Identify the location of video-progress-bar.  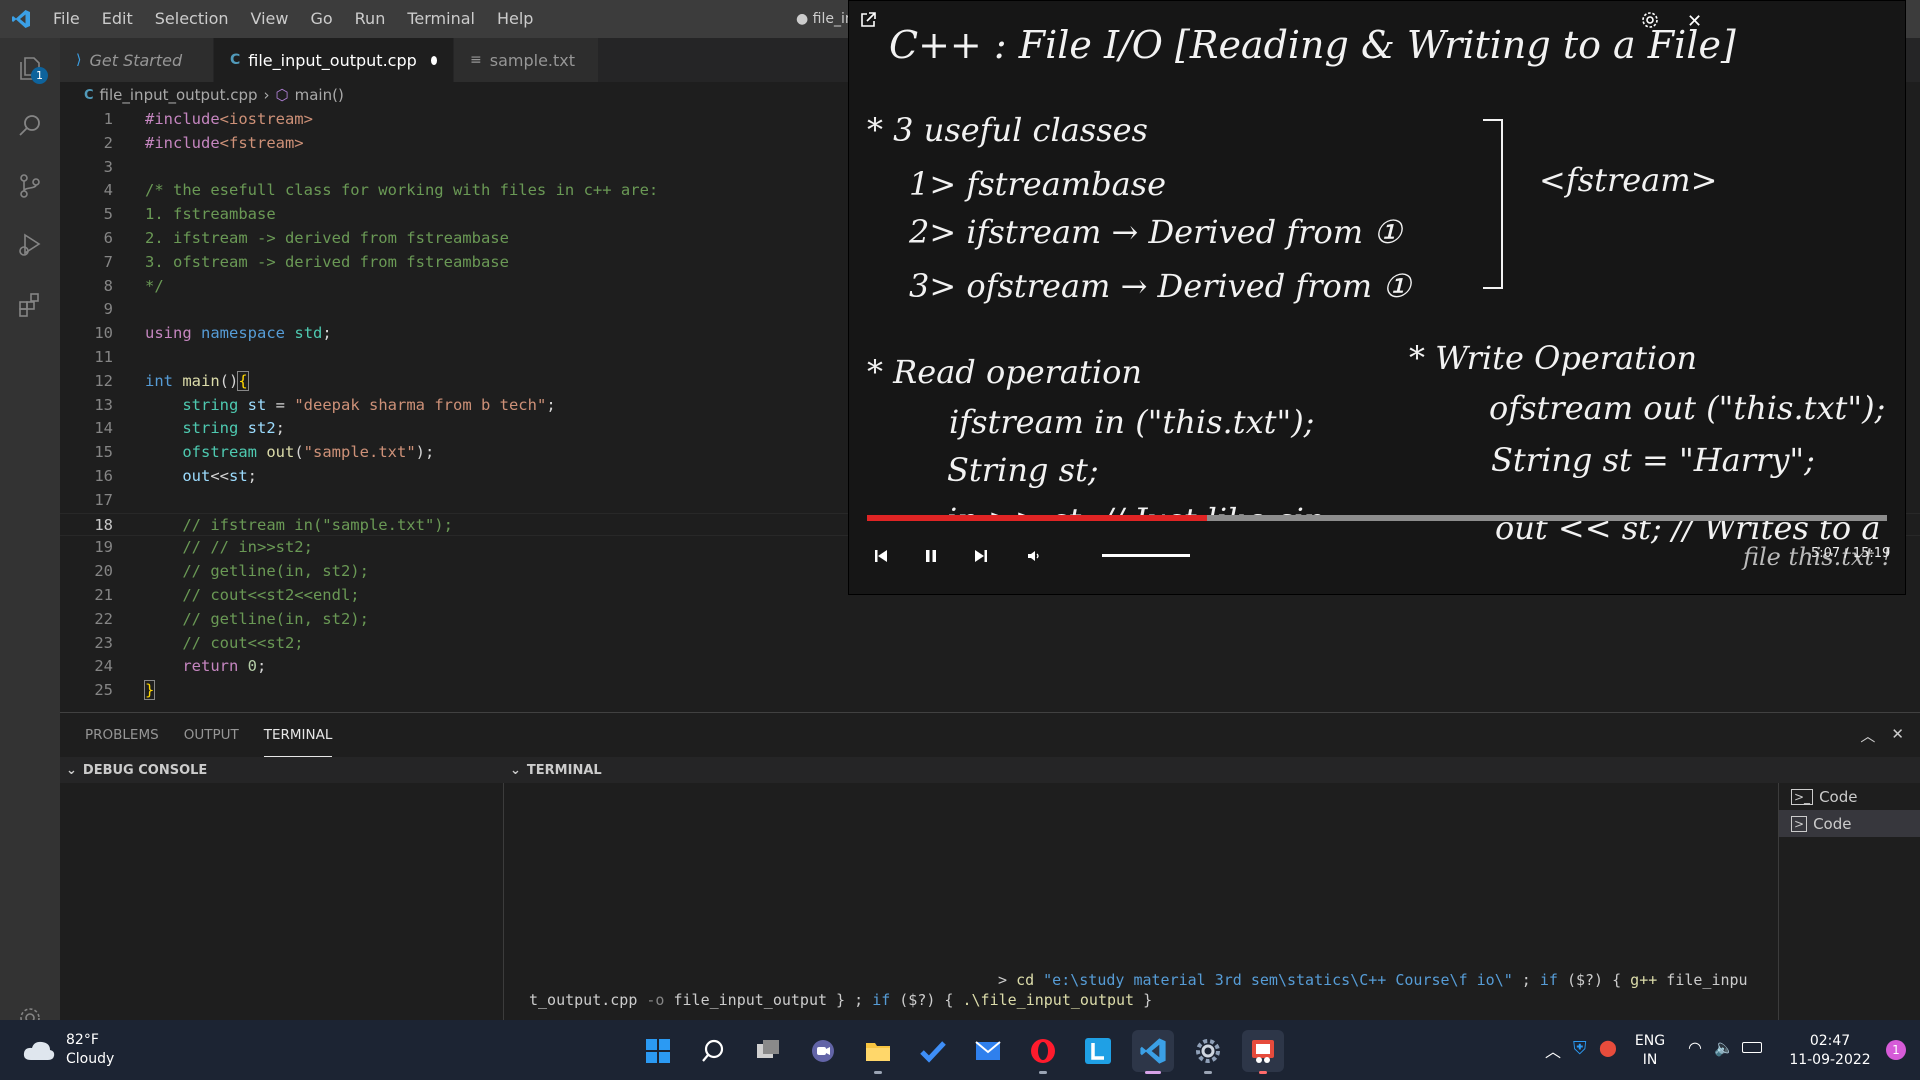
(1377, 518).